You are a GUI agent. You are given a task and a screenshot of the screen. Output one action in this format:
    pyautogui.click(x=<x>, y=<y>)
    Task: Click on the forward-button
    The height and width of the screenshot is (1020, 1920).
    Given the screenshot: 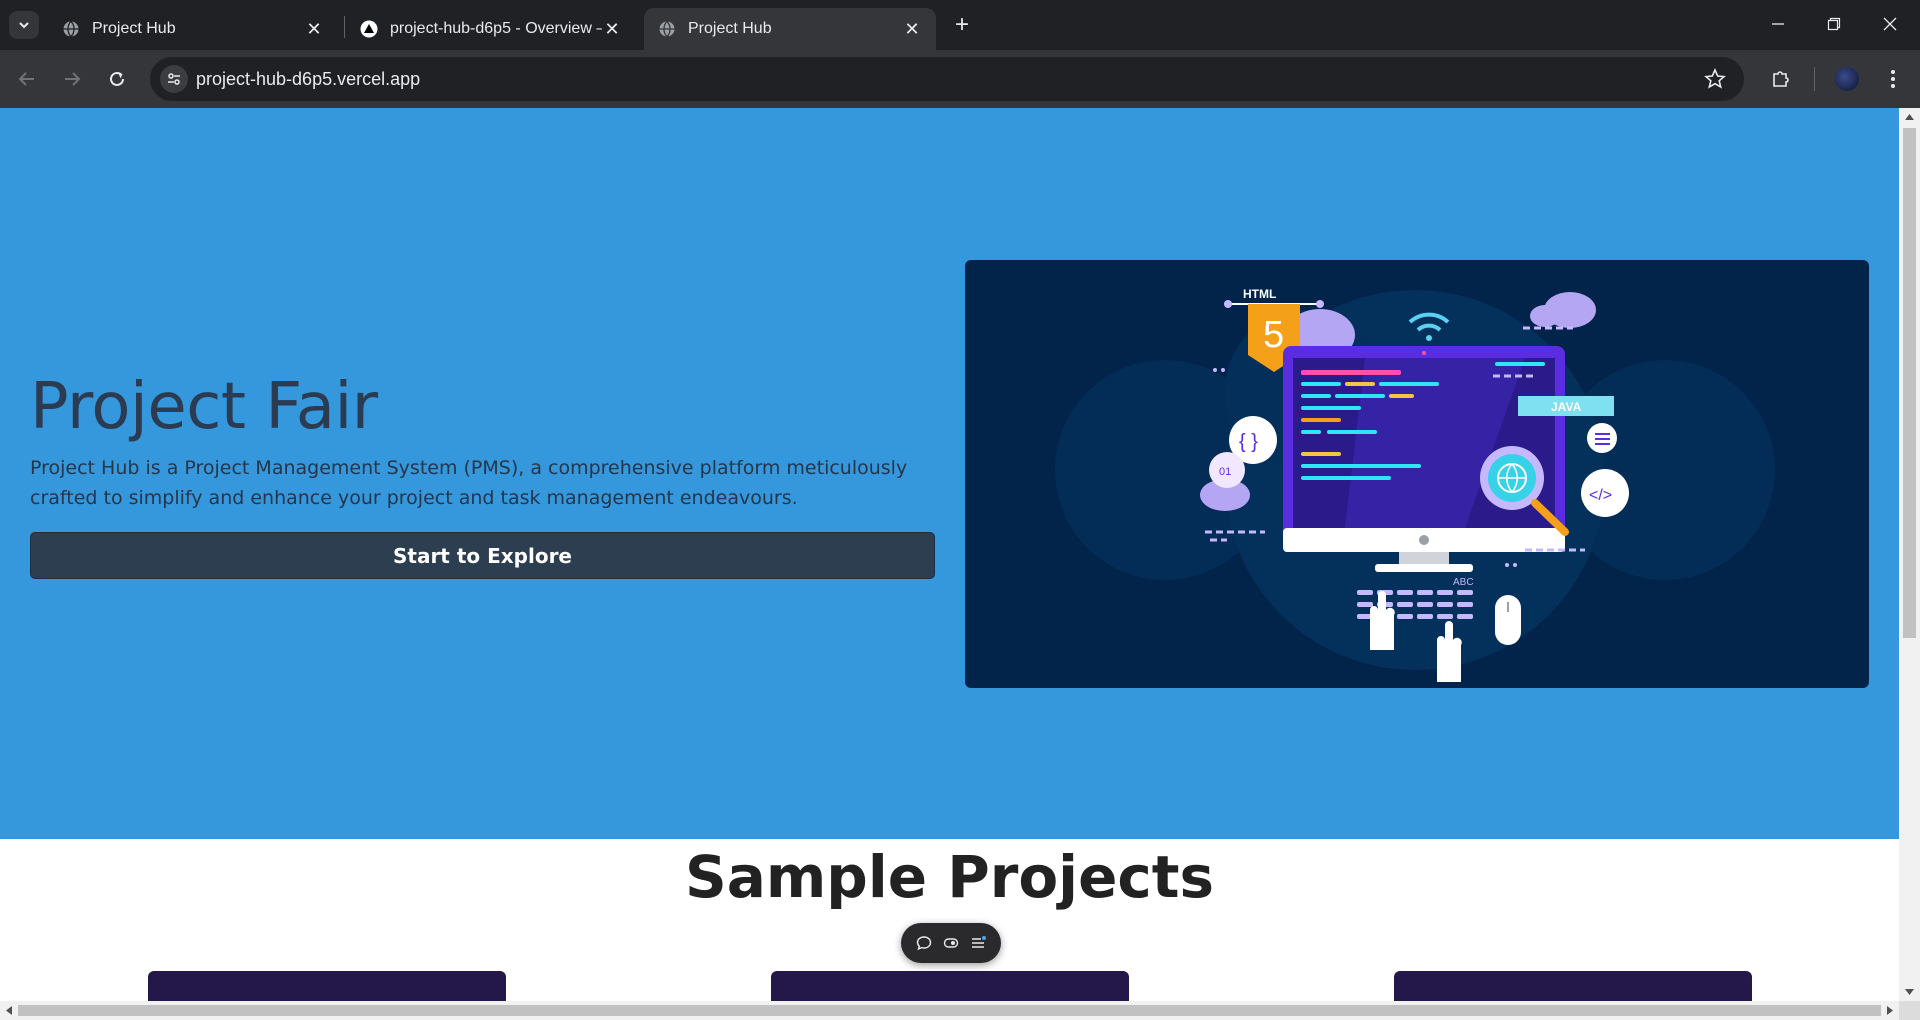 What is the action you would take?
    pyautogui.click(x=72, y=79)
    